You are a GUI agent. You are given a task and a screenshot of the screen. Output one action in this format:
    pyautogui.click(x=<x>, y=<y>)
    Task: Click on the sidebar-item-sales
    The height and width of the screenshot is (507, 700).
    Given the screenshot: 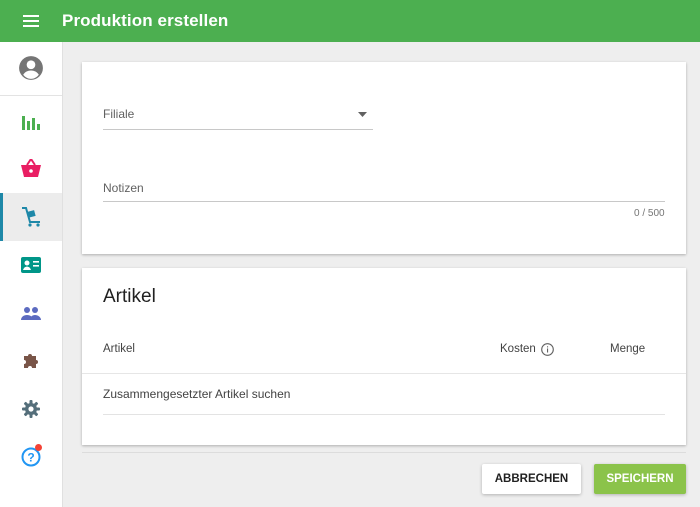 What is the action you would take?
    pyautogui.click(x=31, y=168)
    